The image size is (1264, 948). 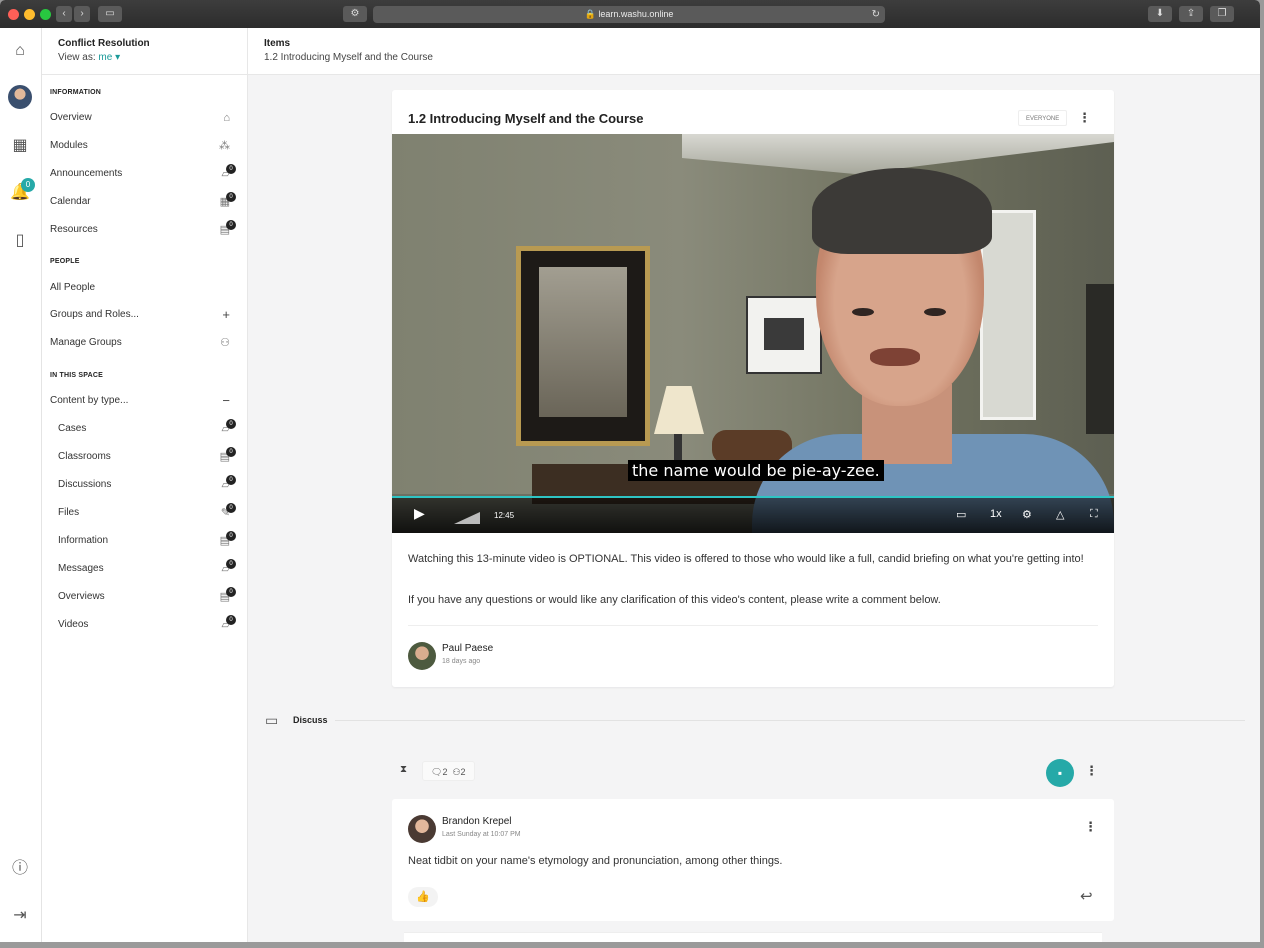 What do you see at coordinates (445, 772) in the screenshot?
I see `comment-count: 2` at bounding box center [445, 772].